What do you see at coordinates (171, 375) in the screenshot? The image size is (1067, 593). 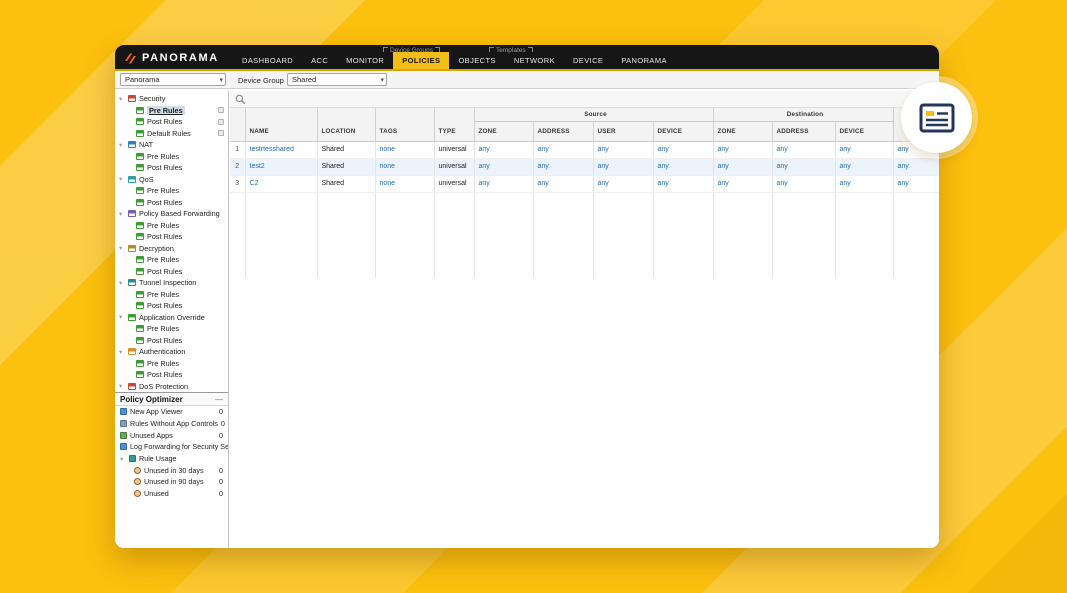 I see `sidebar-item-authentication-post-rules: Post Rules` at bounding box center [171, 375].